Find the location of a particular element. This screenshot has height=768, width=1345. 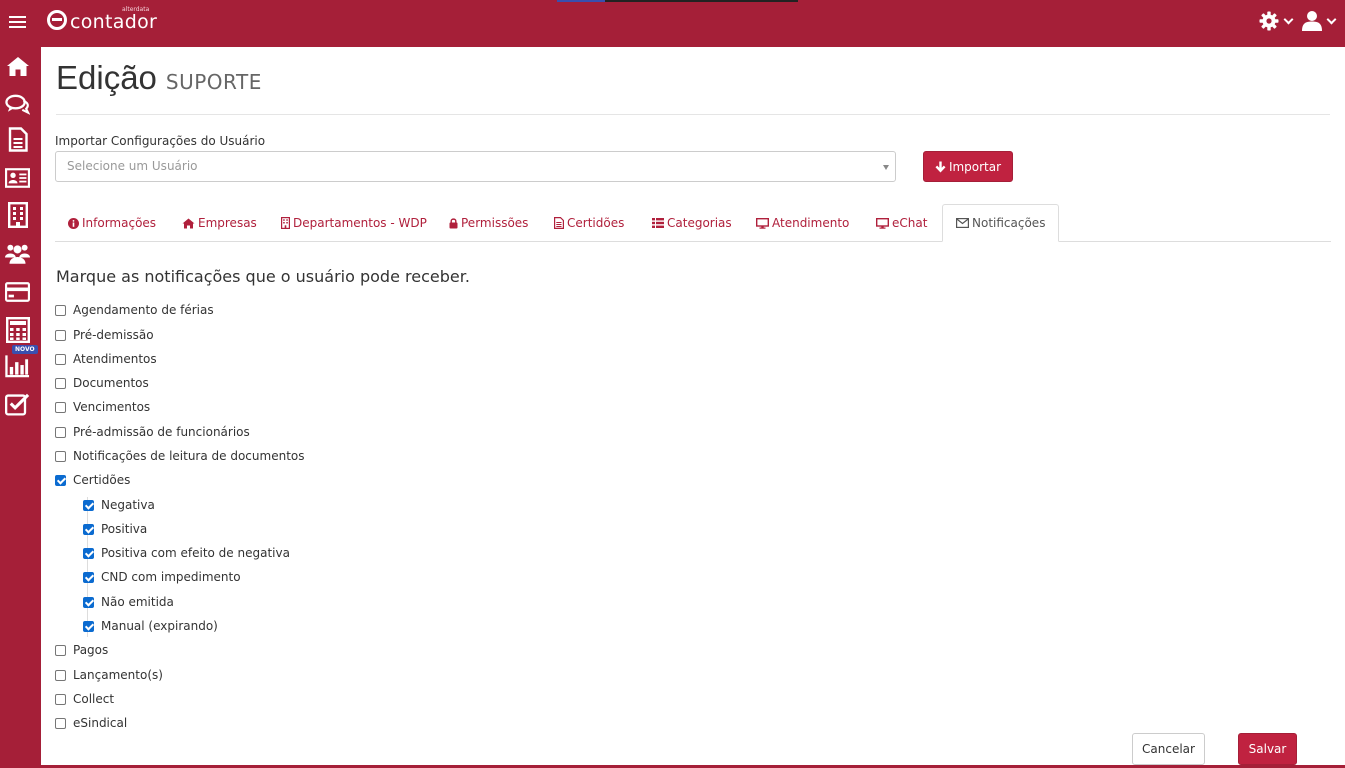

tab-label: Categorias is located at coordinates (699, 223).